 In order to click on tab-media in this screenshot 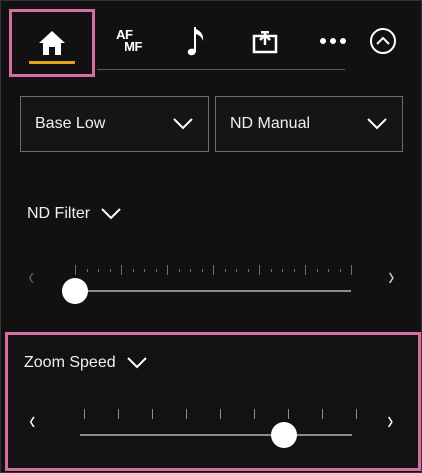, I will do `click(265, 41)`.